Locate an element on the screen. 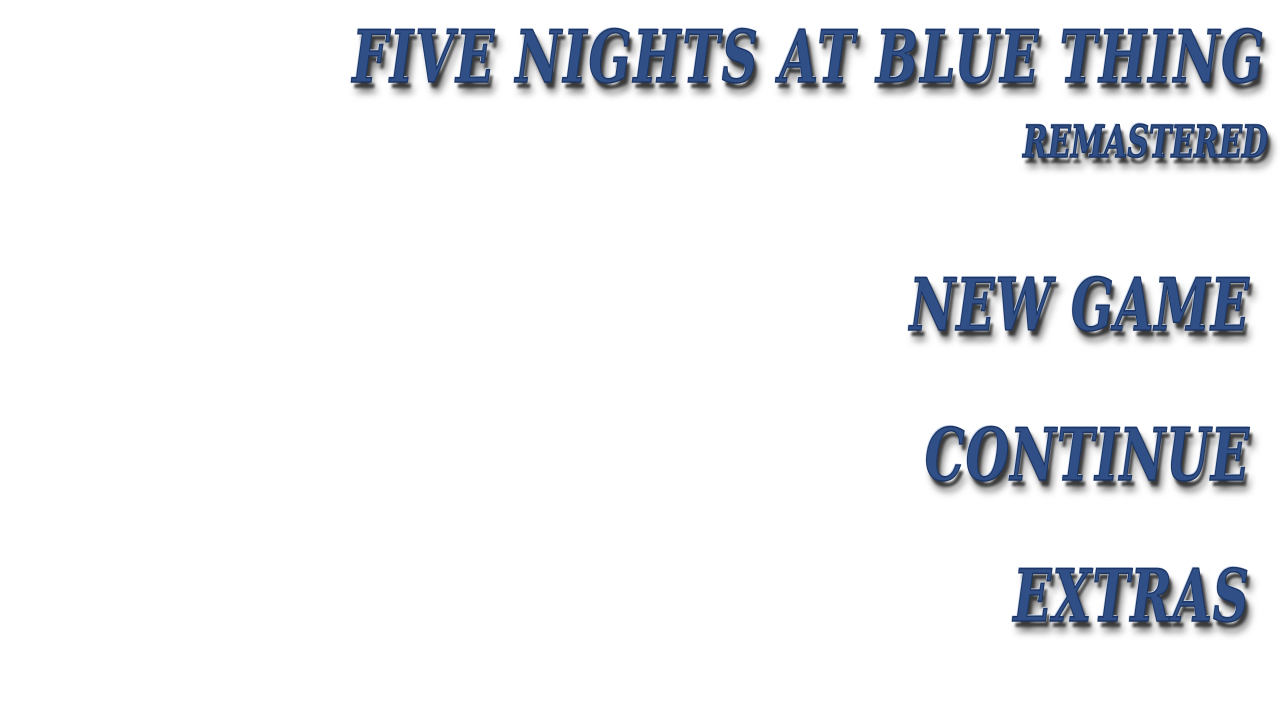 The width and height of the screenshot is (1280, 720). new-game-button: NEW GAME is located at coordinates (1079, 304).